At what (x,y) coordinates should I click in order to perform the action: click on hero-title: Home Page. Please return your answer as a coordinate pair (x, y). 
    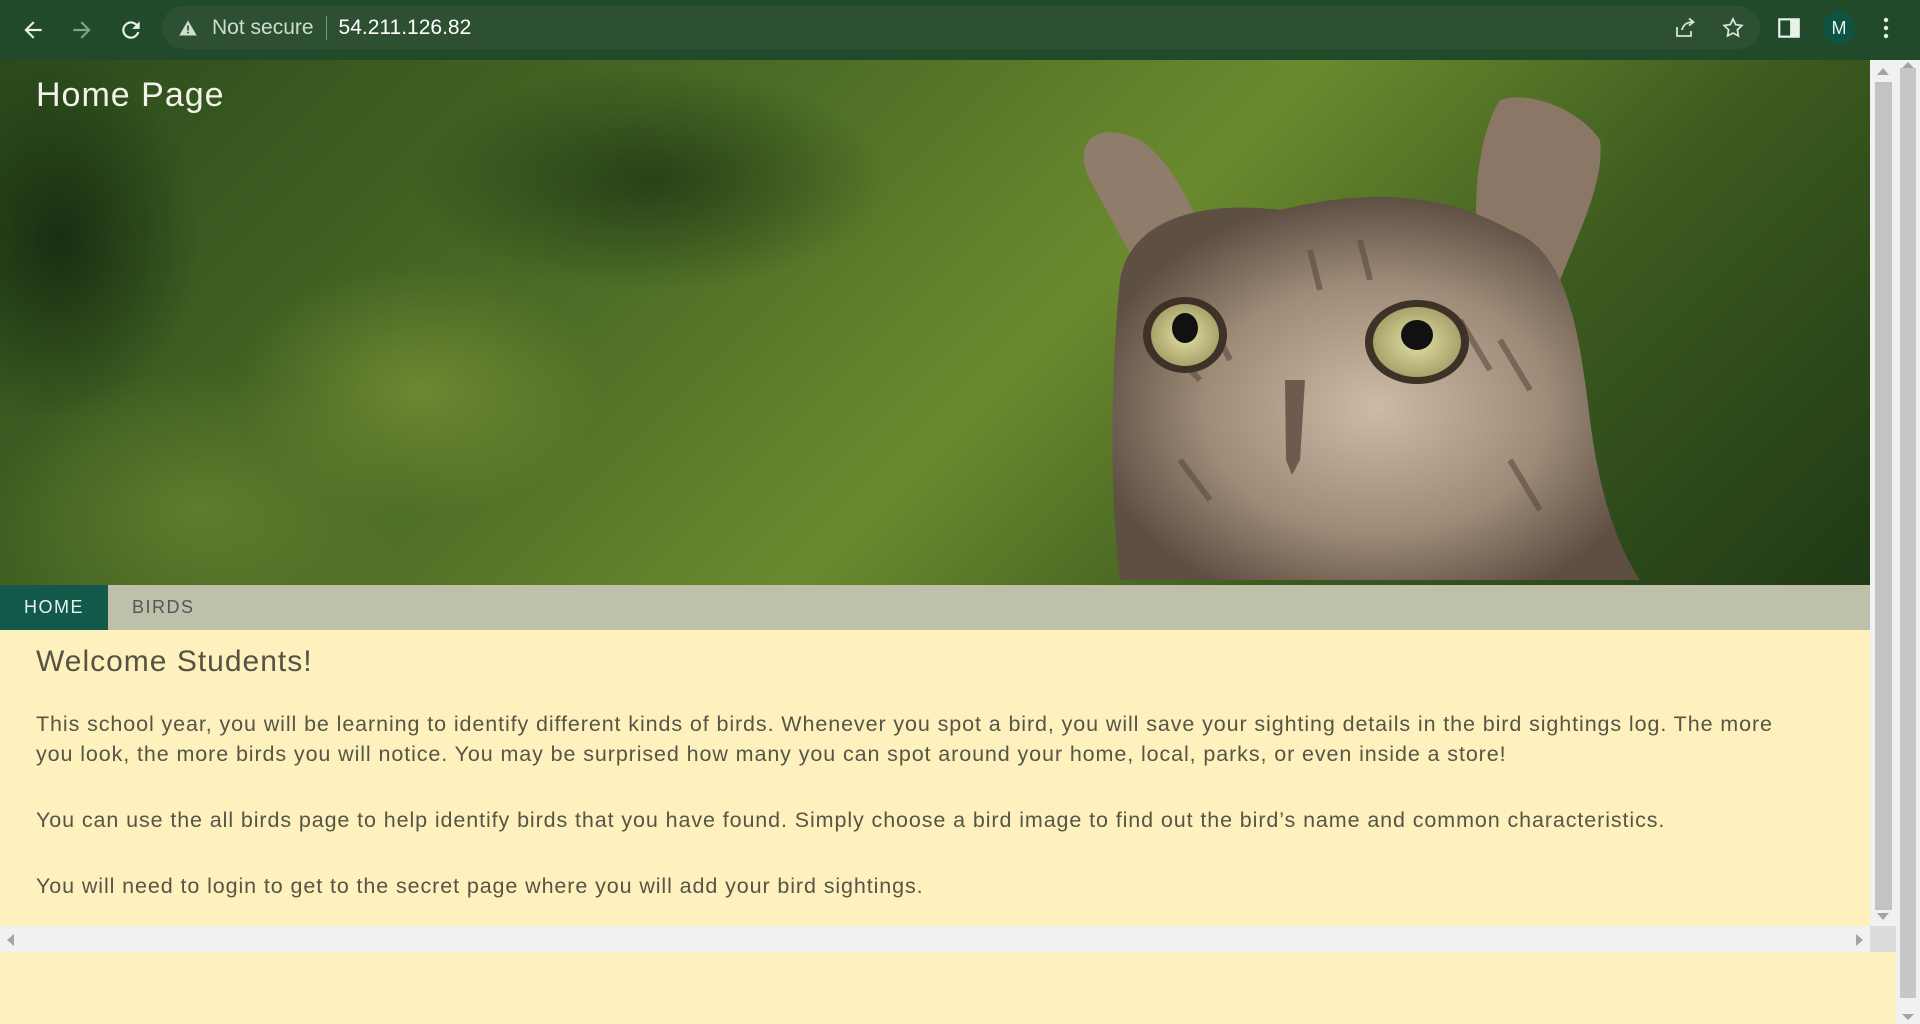
    Looking at the image, I should click on (130, 95).